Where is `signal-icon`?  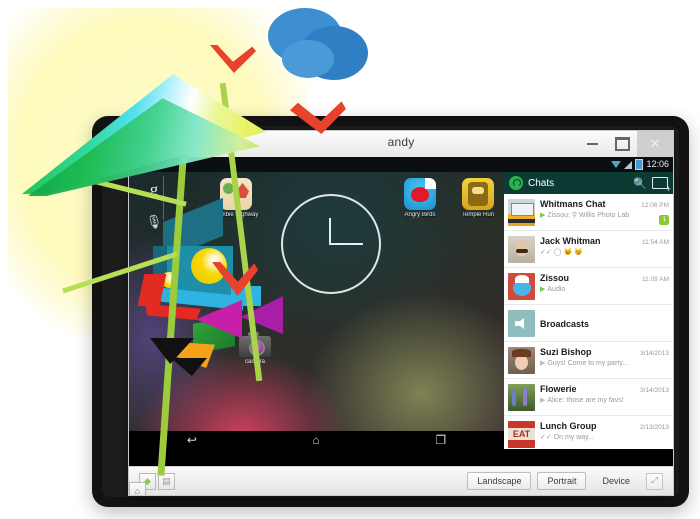 signal-icon is located at coordinates (628, 164).